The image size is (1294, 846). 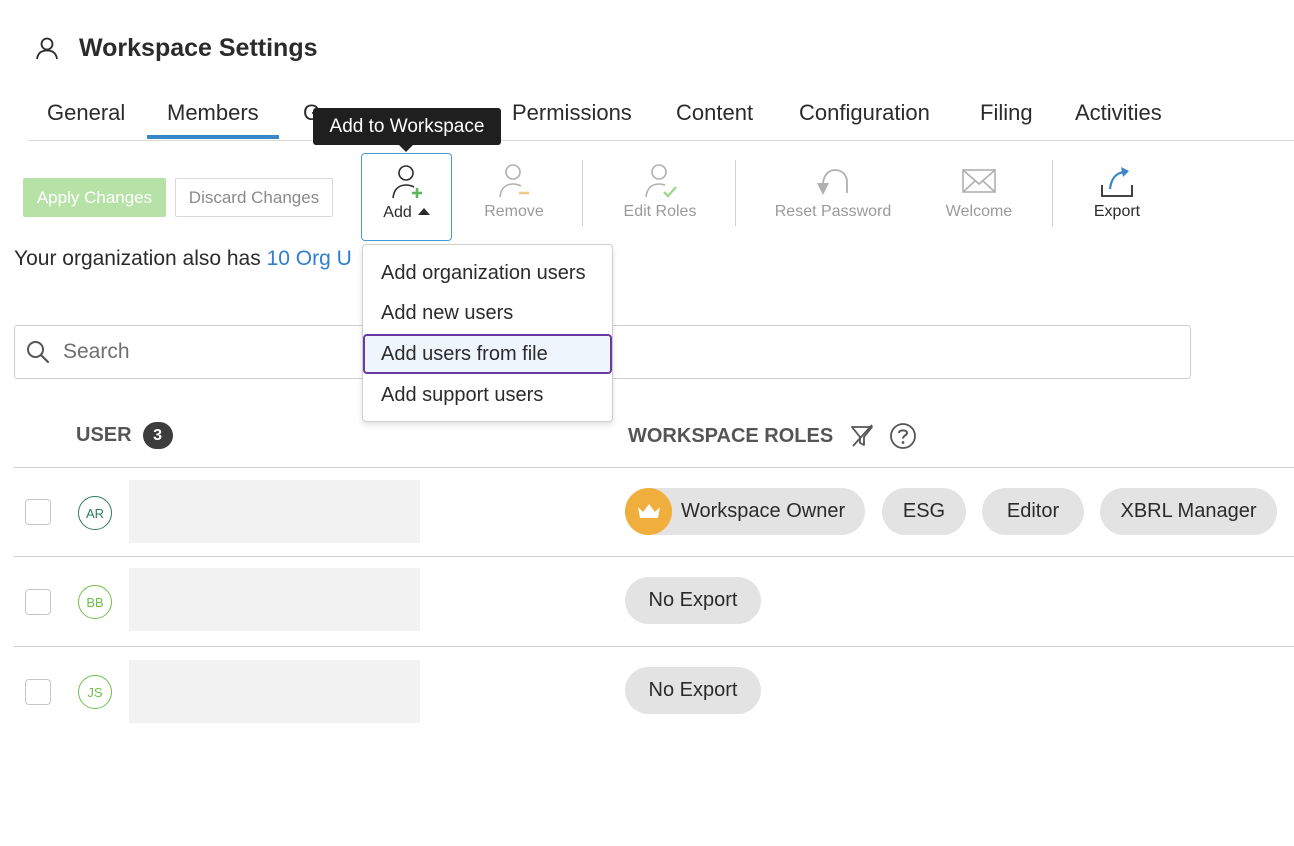 I want to click on help-icon, so click(x=903, y=436).